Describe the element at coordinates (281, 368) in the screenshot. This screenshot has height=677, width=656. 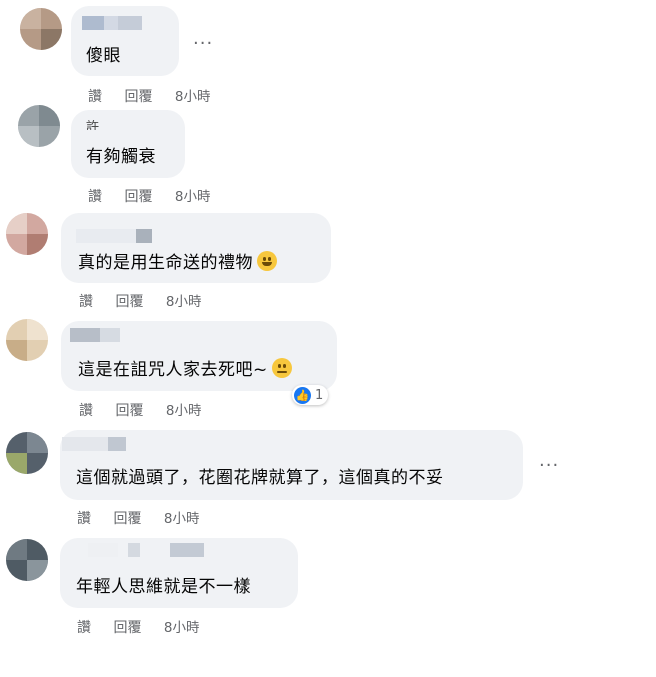
I see `neutral-face-emoji` at that location.